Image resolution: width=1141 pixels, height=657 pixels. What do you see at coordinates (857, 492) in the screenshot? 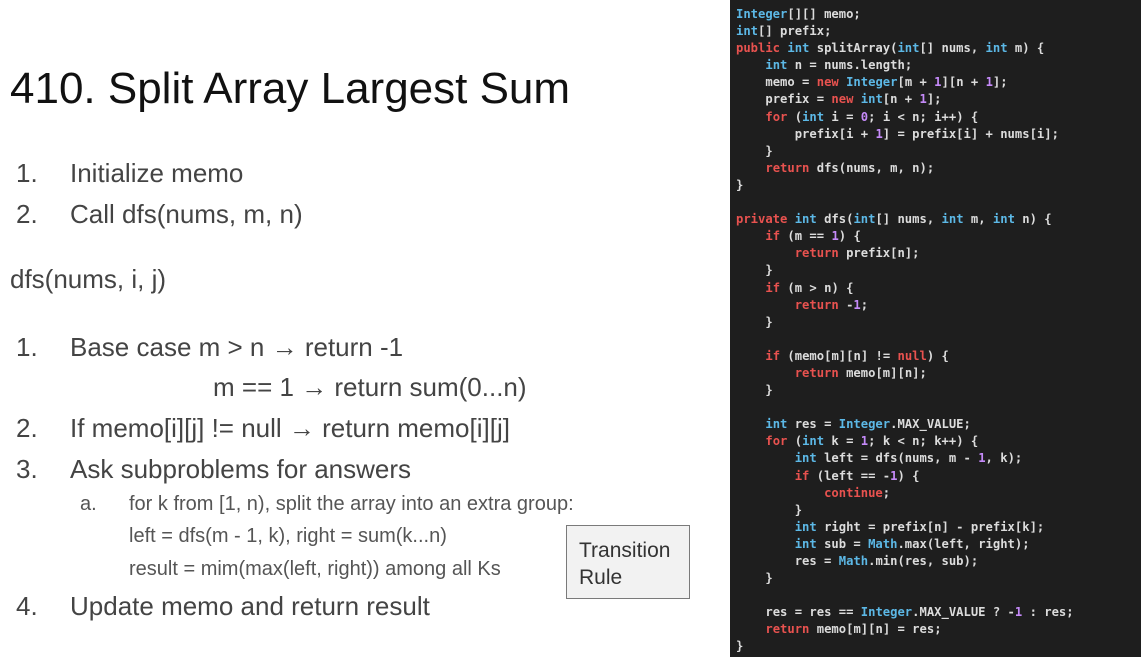
I see `code-line: continue;` at bounding box center [857, 492].